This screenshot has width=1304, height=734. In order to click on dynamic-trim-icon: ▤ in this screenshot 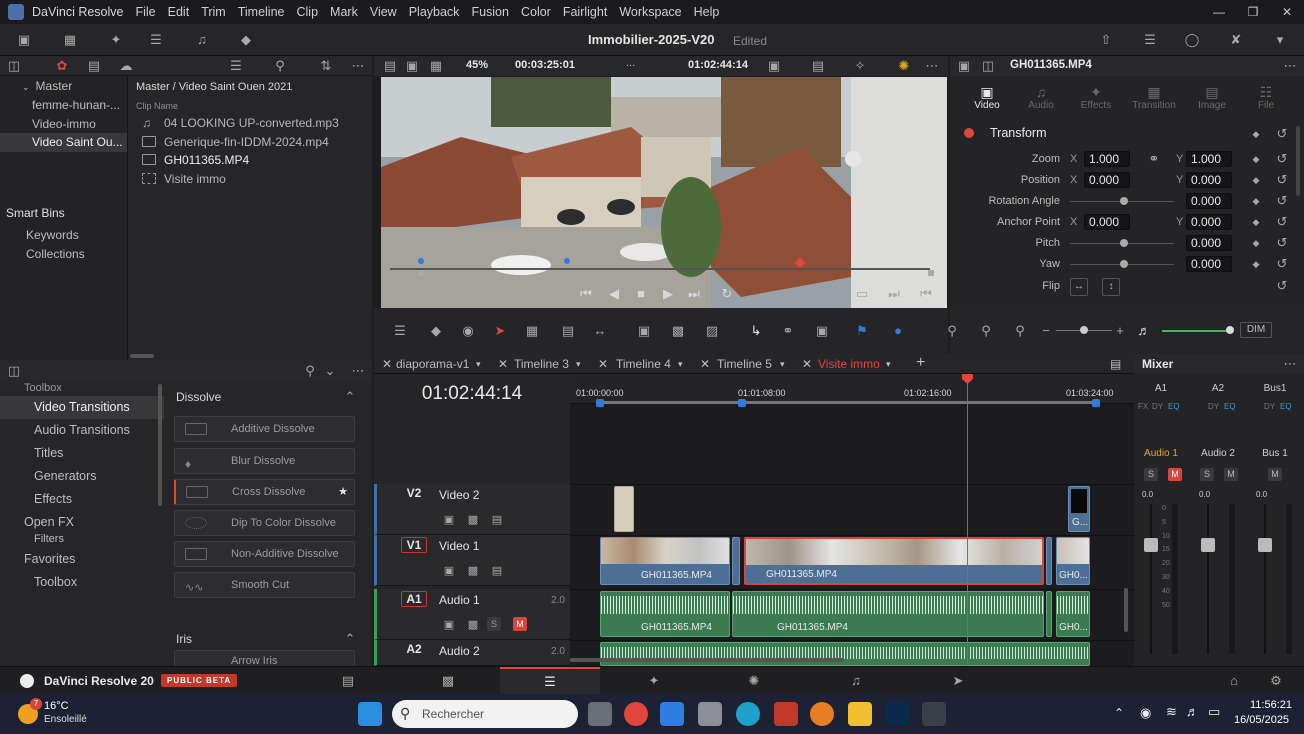, I will do `click(568, 331)`.